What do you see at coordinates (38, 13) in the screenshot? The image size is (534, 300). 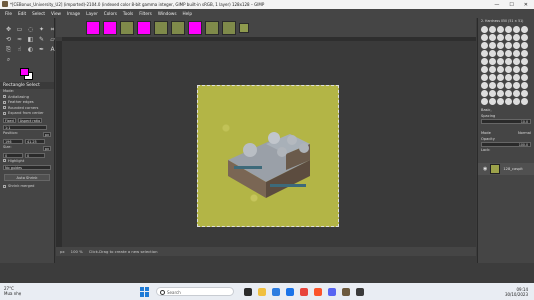 I see `menu-select: Select` at bounding box center [38, 13].